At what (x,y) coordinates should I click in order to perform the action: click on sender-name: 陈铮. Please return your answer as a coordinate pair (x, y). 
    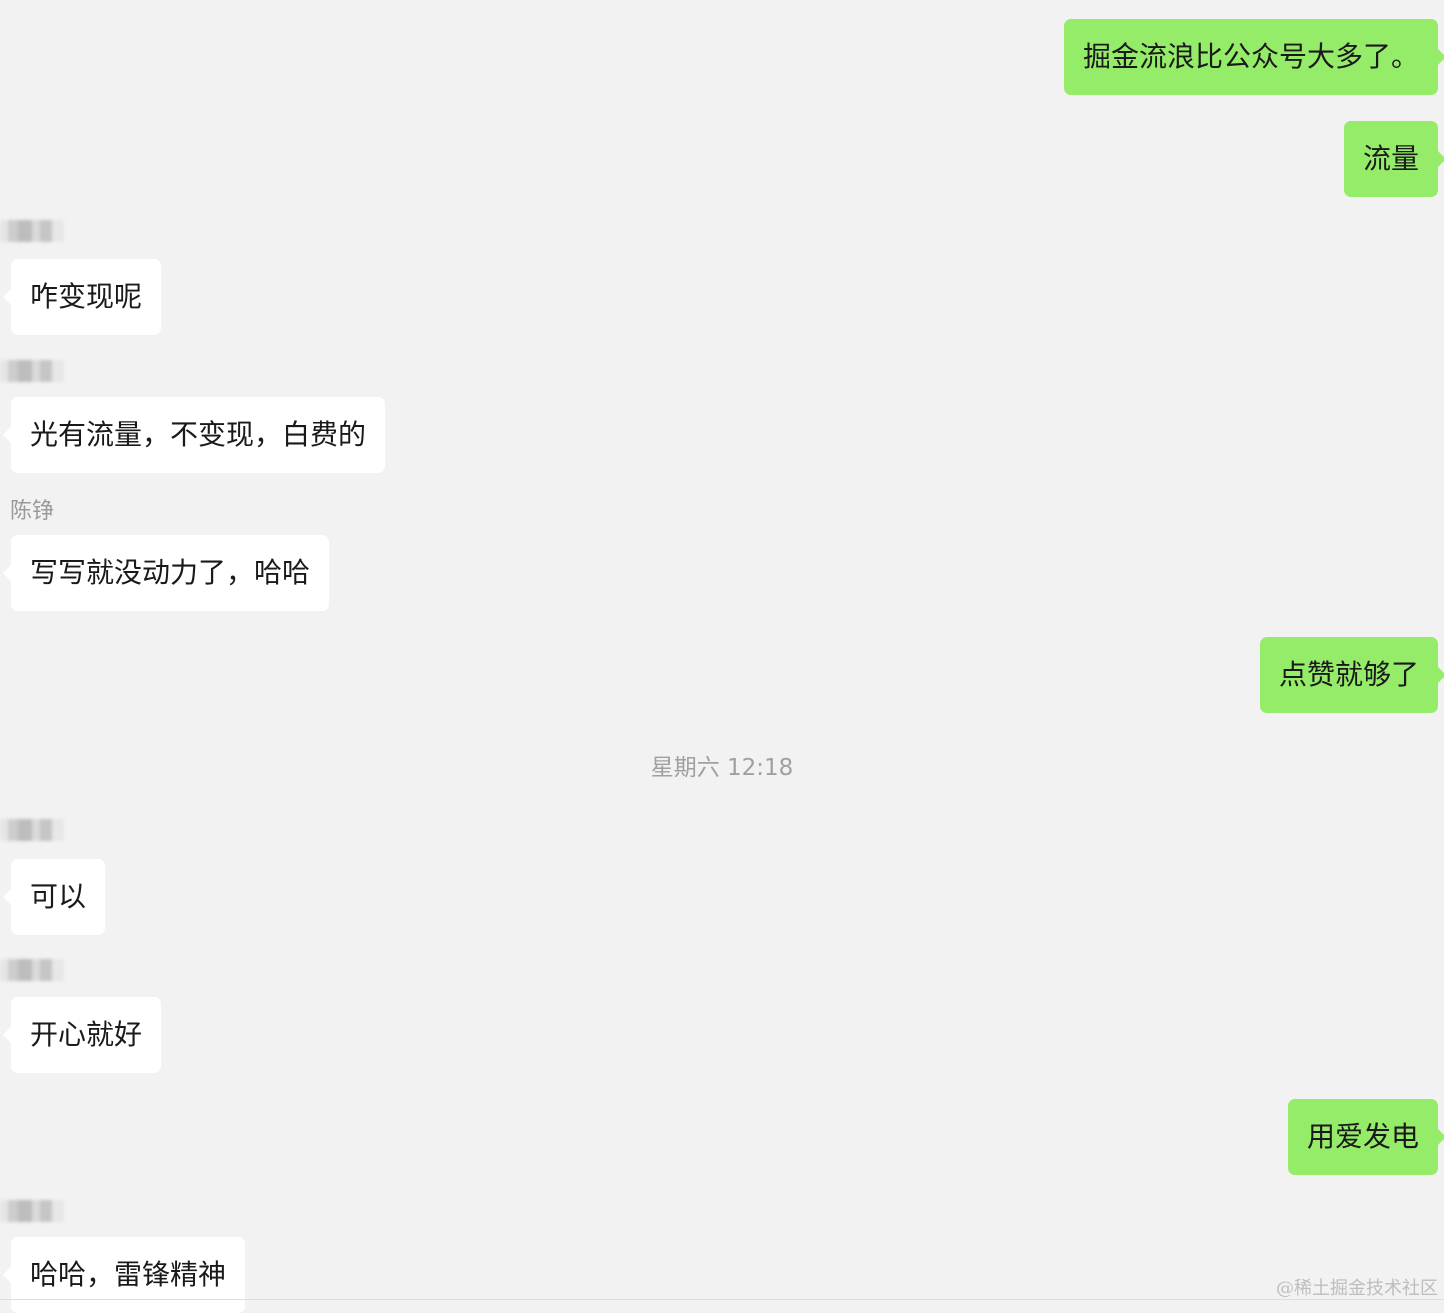
    Looking at the image, I should click on (32, 511).